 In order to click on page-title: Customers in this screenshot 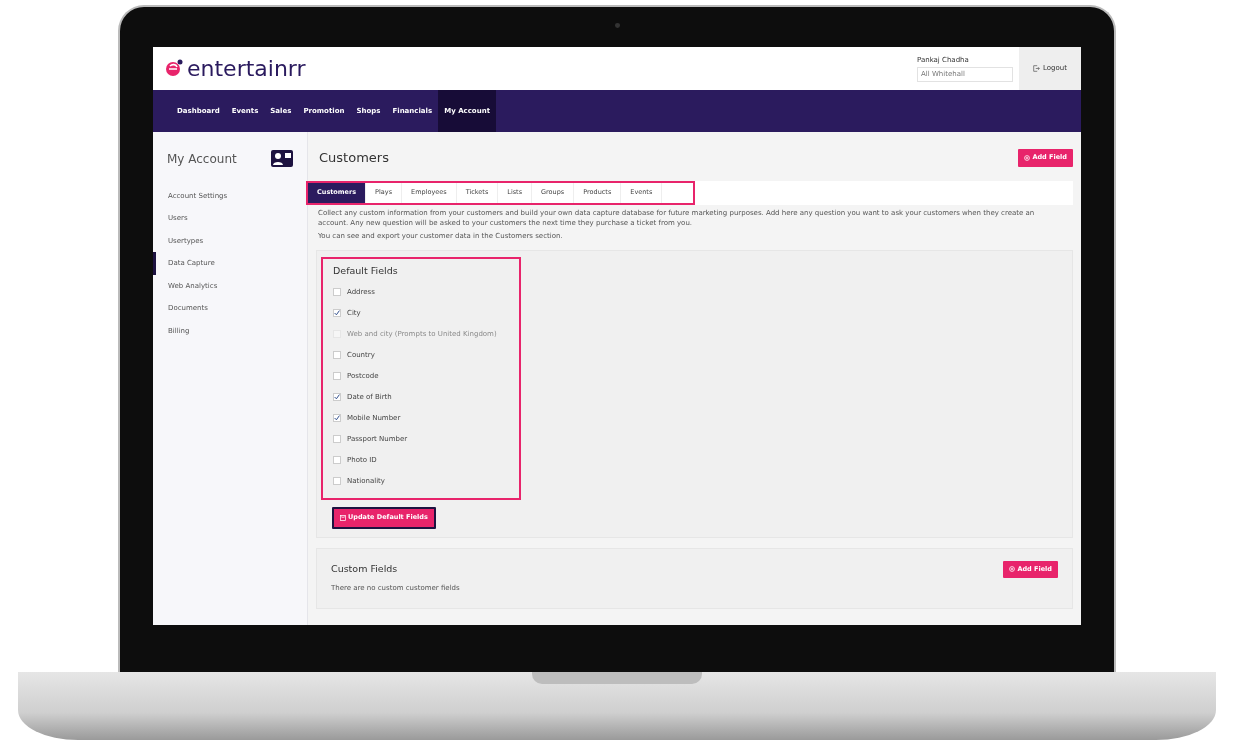, I will do `click(354, 158)`.